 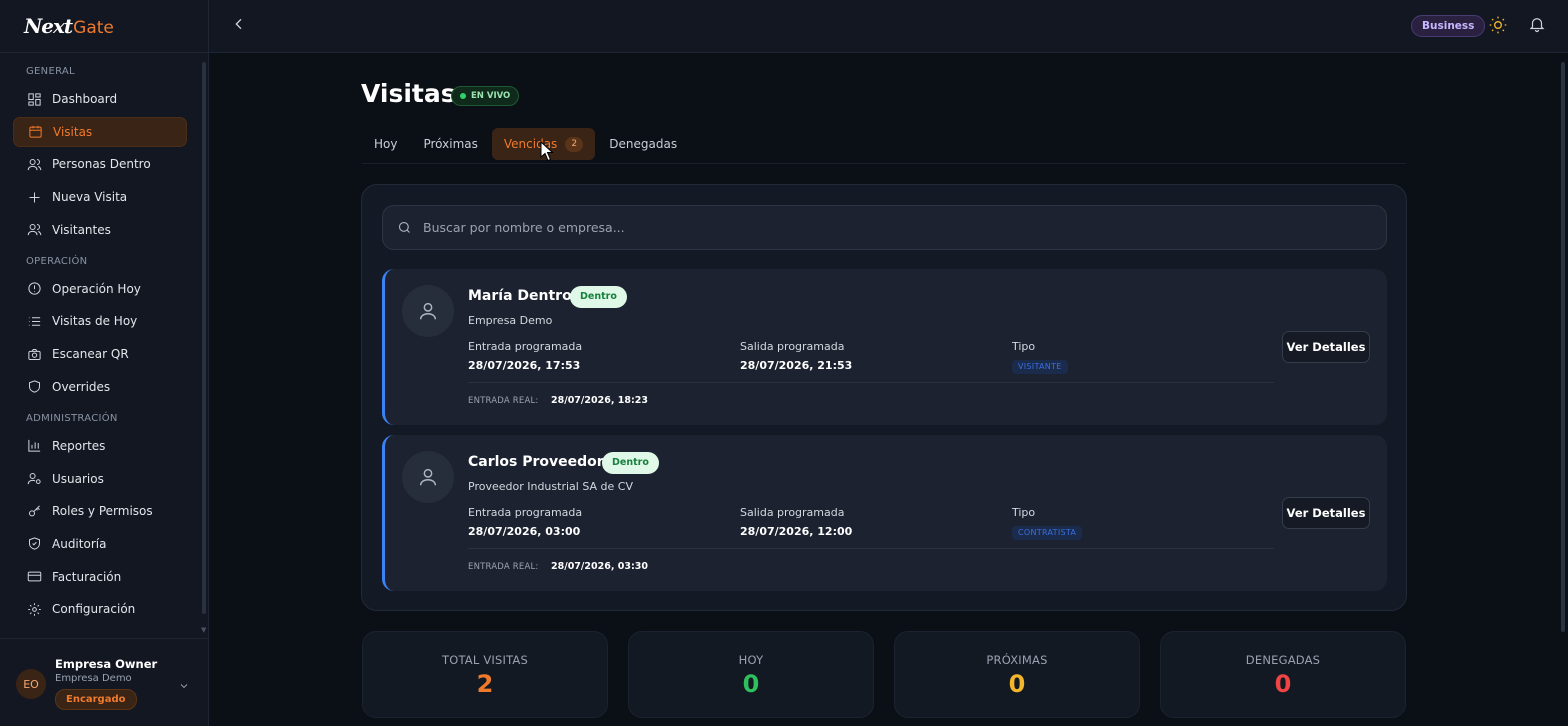 I want to click on sidebar-item-label: Reportes, so click(x=79, y=445).